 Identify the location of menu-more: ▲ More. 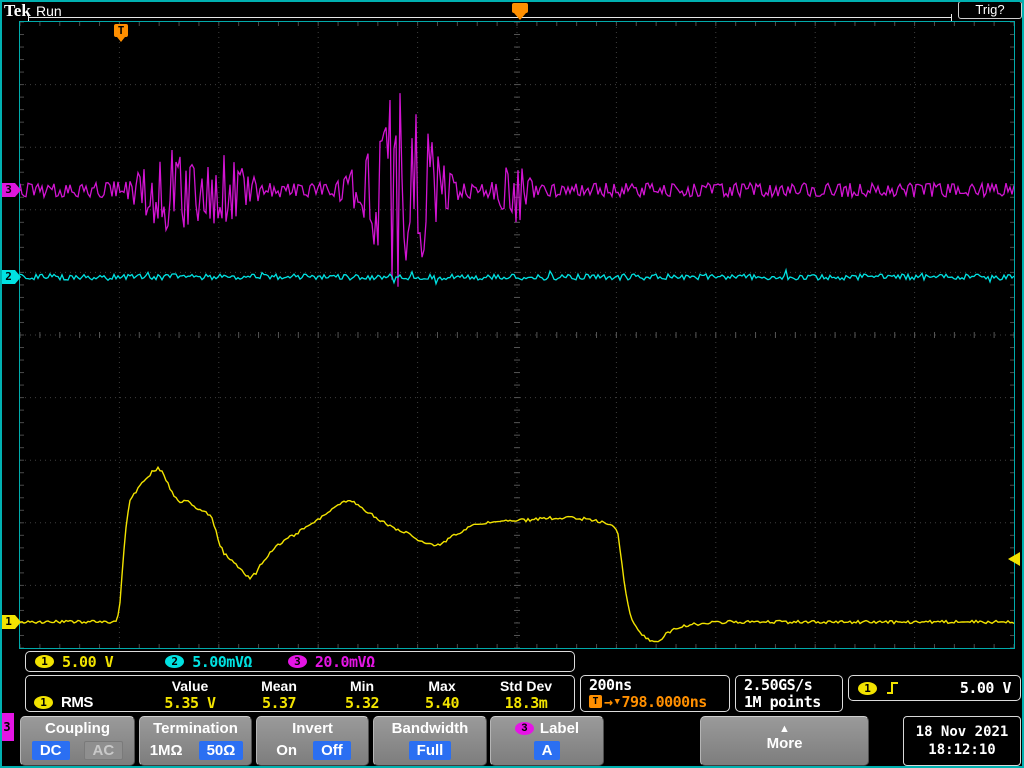
(784, 741).